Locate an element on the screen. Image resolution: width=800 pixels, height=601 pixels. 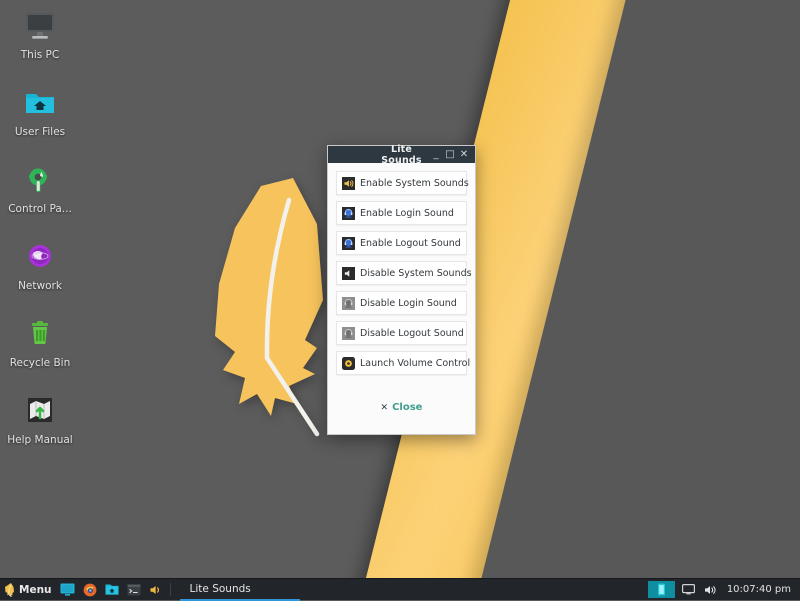
row-label: Enable Logout Sound is located at coordinates (410, 243).